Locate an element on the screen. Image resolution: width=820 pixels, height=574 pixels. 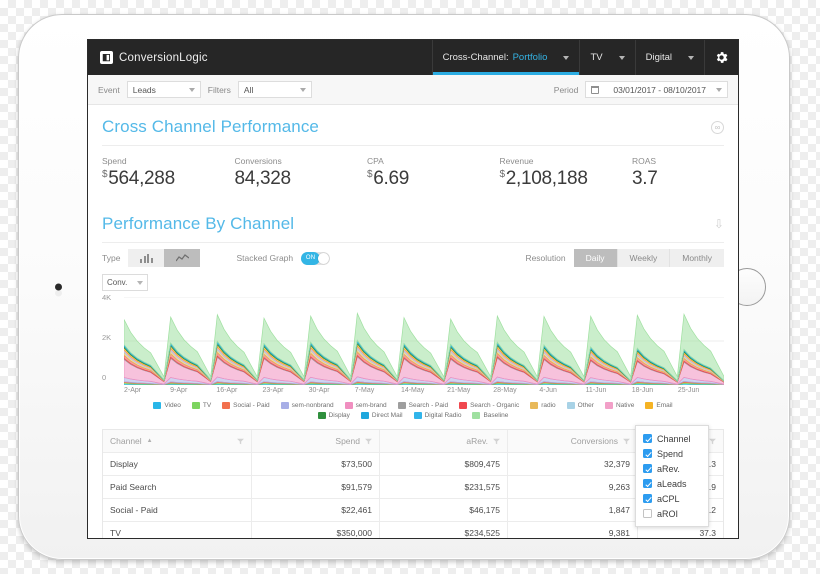
event-select: Leads is located at coordinates (163, 89).